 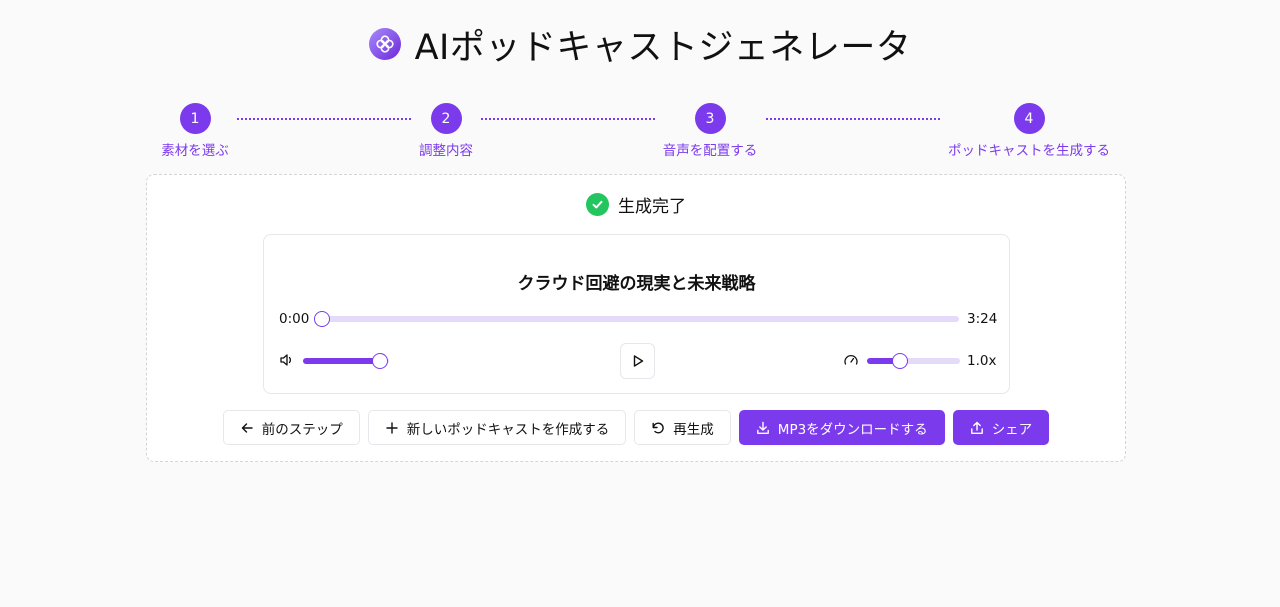 What do you see at coordinates (900, 361) in the screenshot?
I see `speed-slider-thumb` at bounding box center [900, 361].